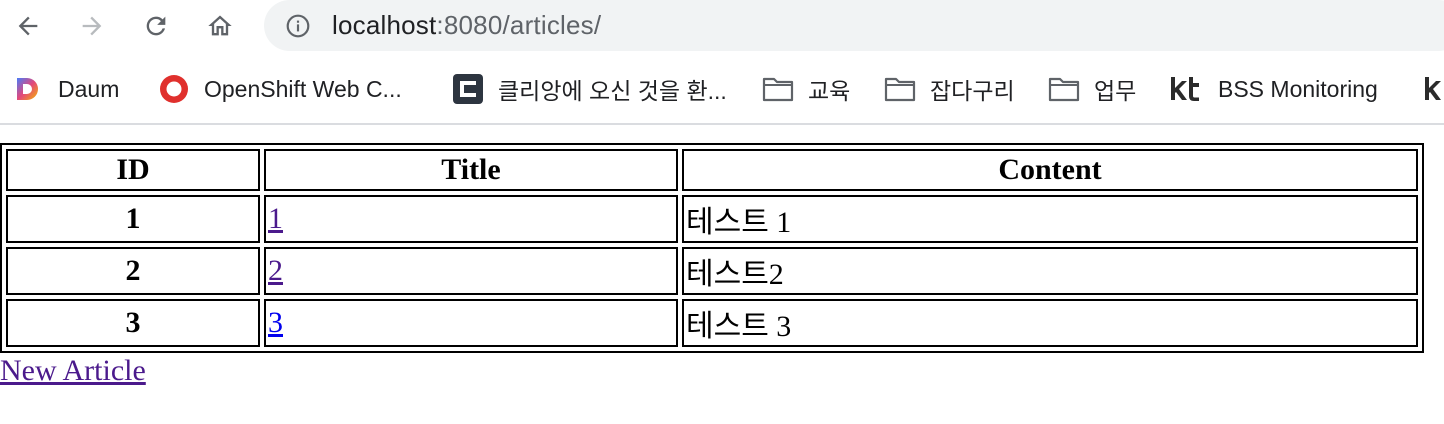  What do you see at coordinates (384, 25) in the screenshot?
I see `url-host: localhost` at bounding box center [384, 25].